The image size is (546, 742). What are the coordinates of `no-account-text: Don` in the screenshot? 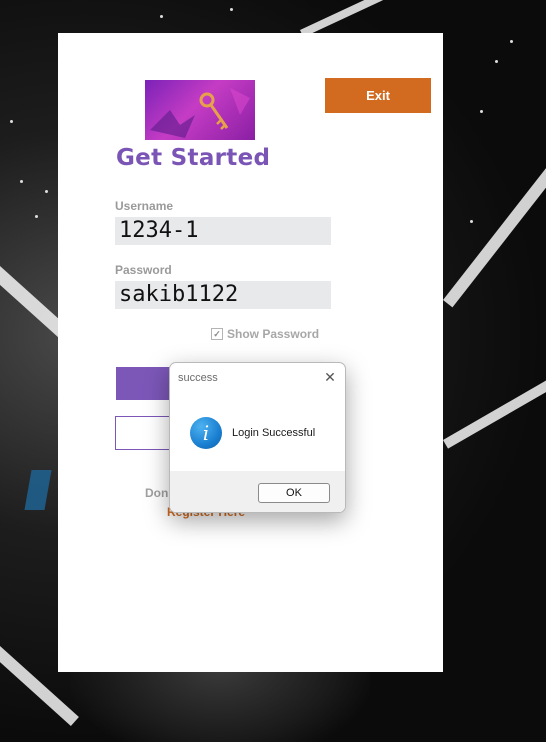 It's located at (157, 493).